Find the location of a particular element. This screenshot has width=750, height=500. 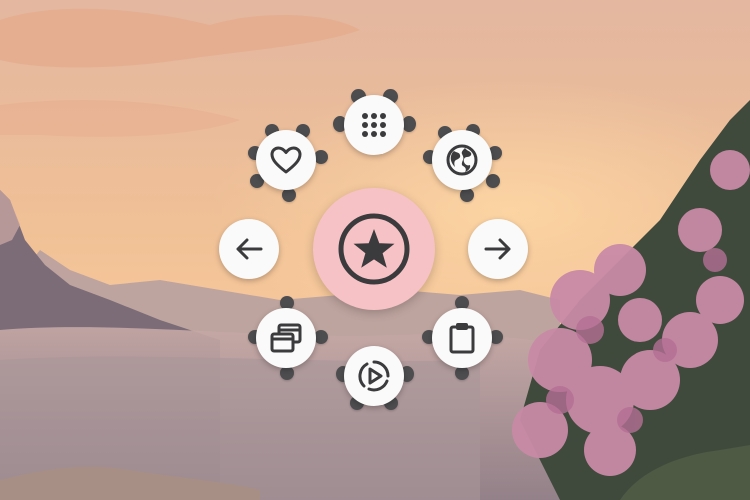

browser-button is located at coordinates (462, 160).